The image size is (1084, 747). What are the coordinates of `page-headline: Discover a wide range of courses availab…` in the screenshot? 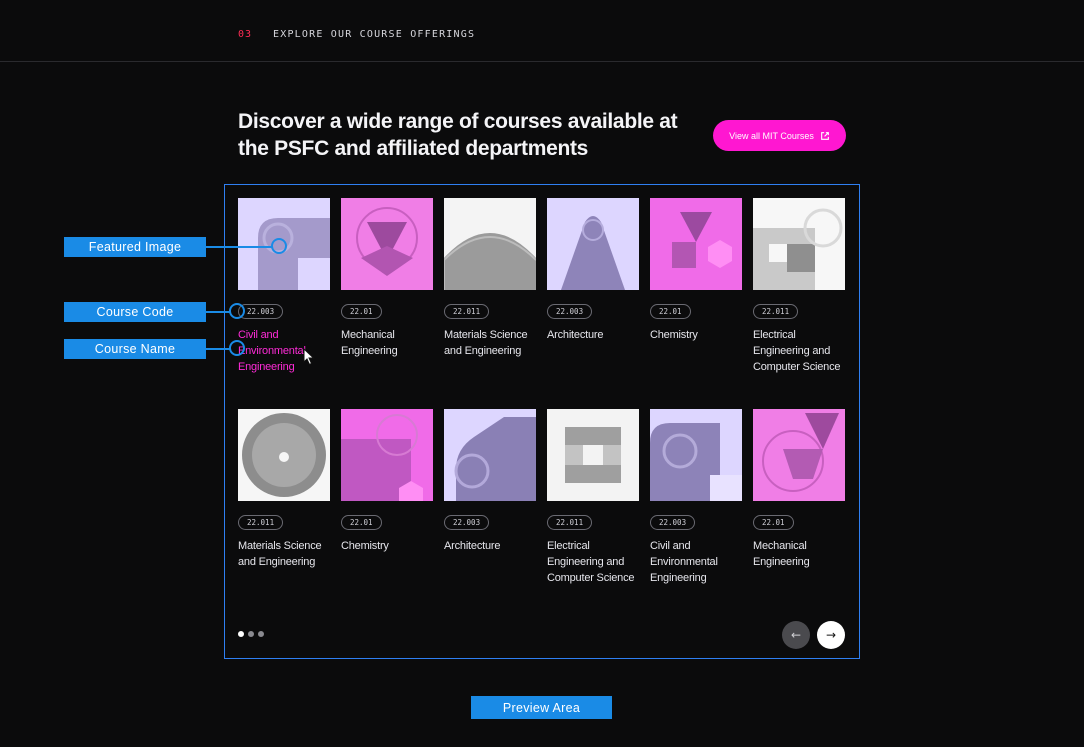 It's located at (458, 135).